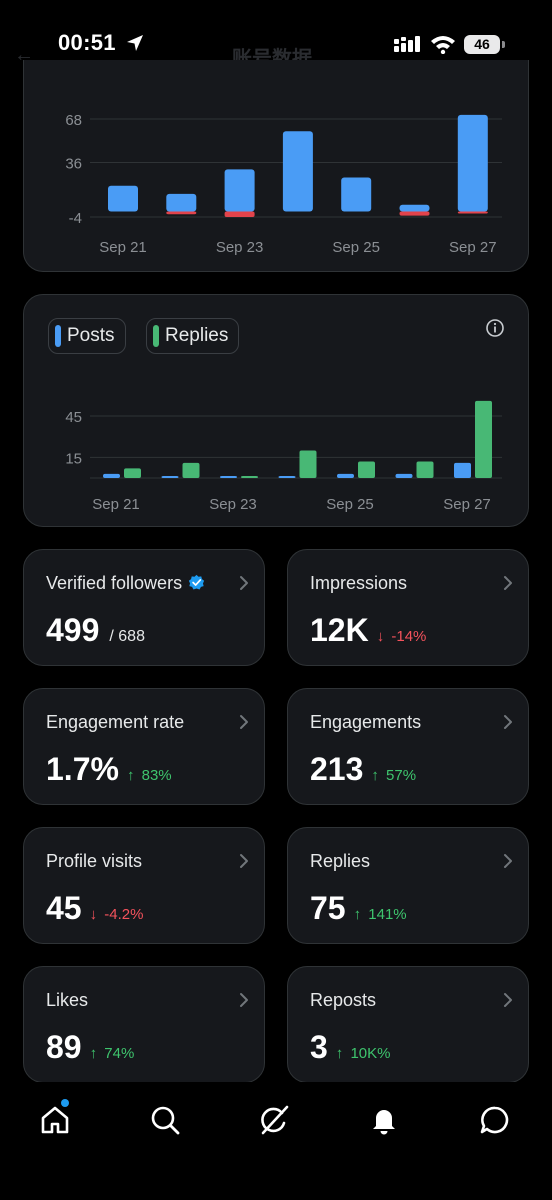 Image resolution: width=552 pixels, height=1200 pixels. I want to click on metric-value: 12K, so click(339, 630).